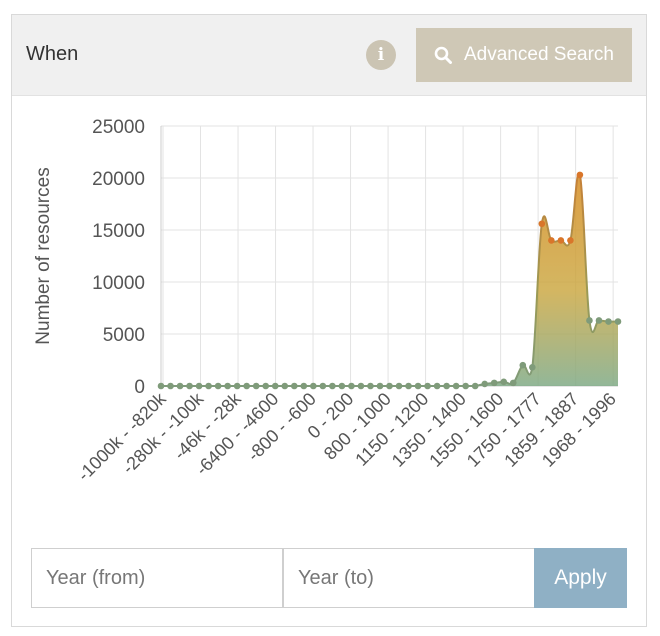  I want to click on advanced-search-button: Advanced Search, so click(524, 55).